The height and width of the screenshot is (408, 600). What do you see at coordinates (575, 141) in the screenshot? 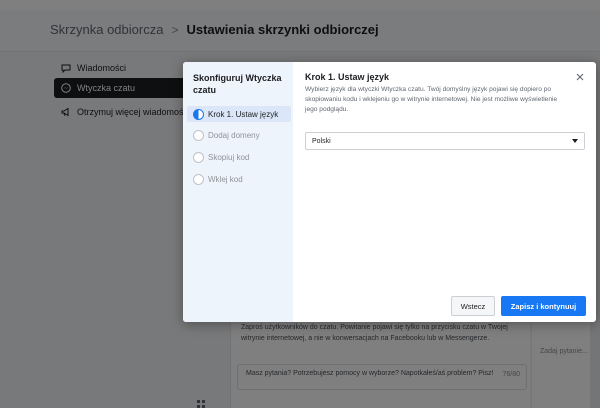
I see `caret-down-icon` at bounding box center [575, 141].